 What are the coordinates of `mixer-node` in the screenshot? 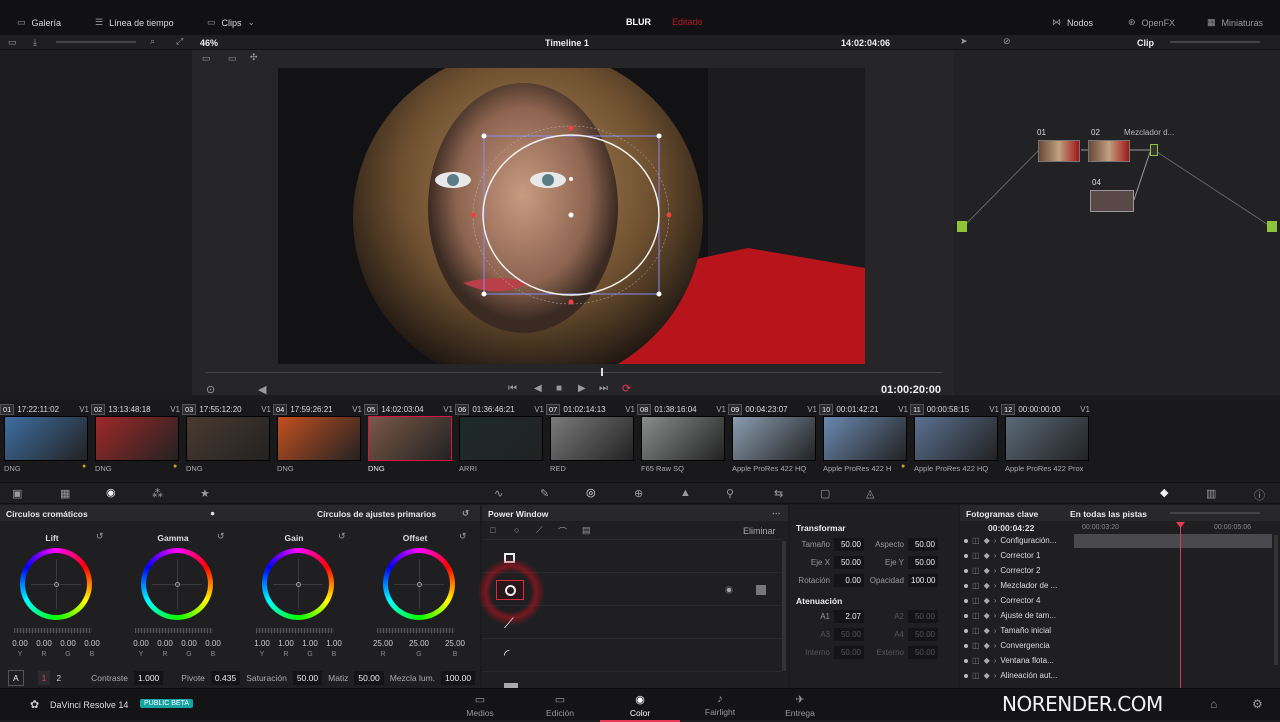 It's located at (1154, 150).